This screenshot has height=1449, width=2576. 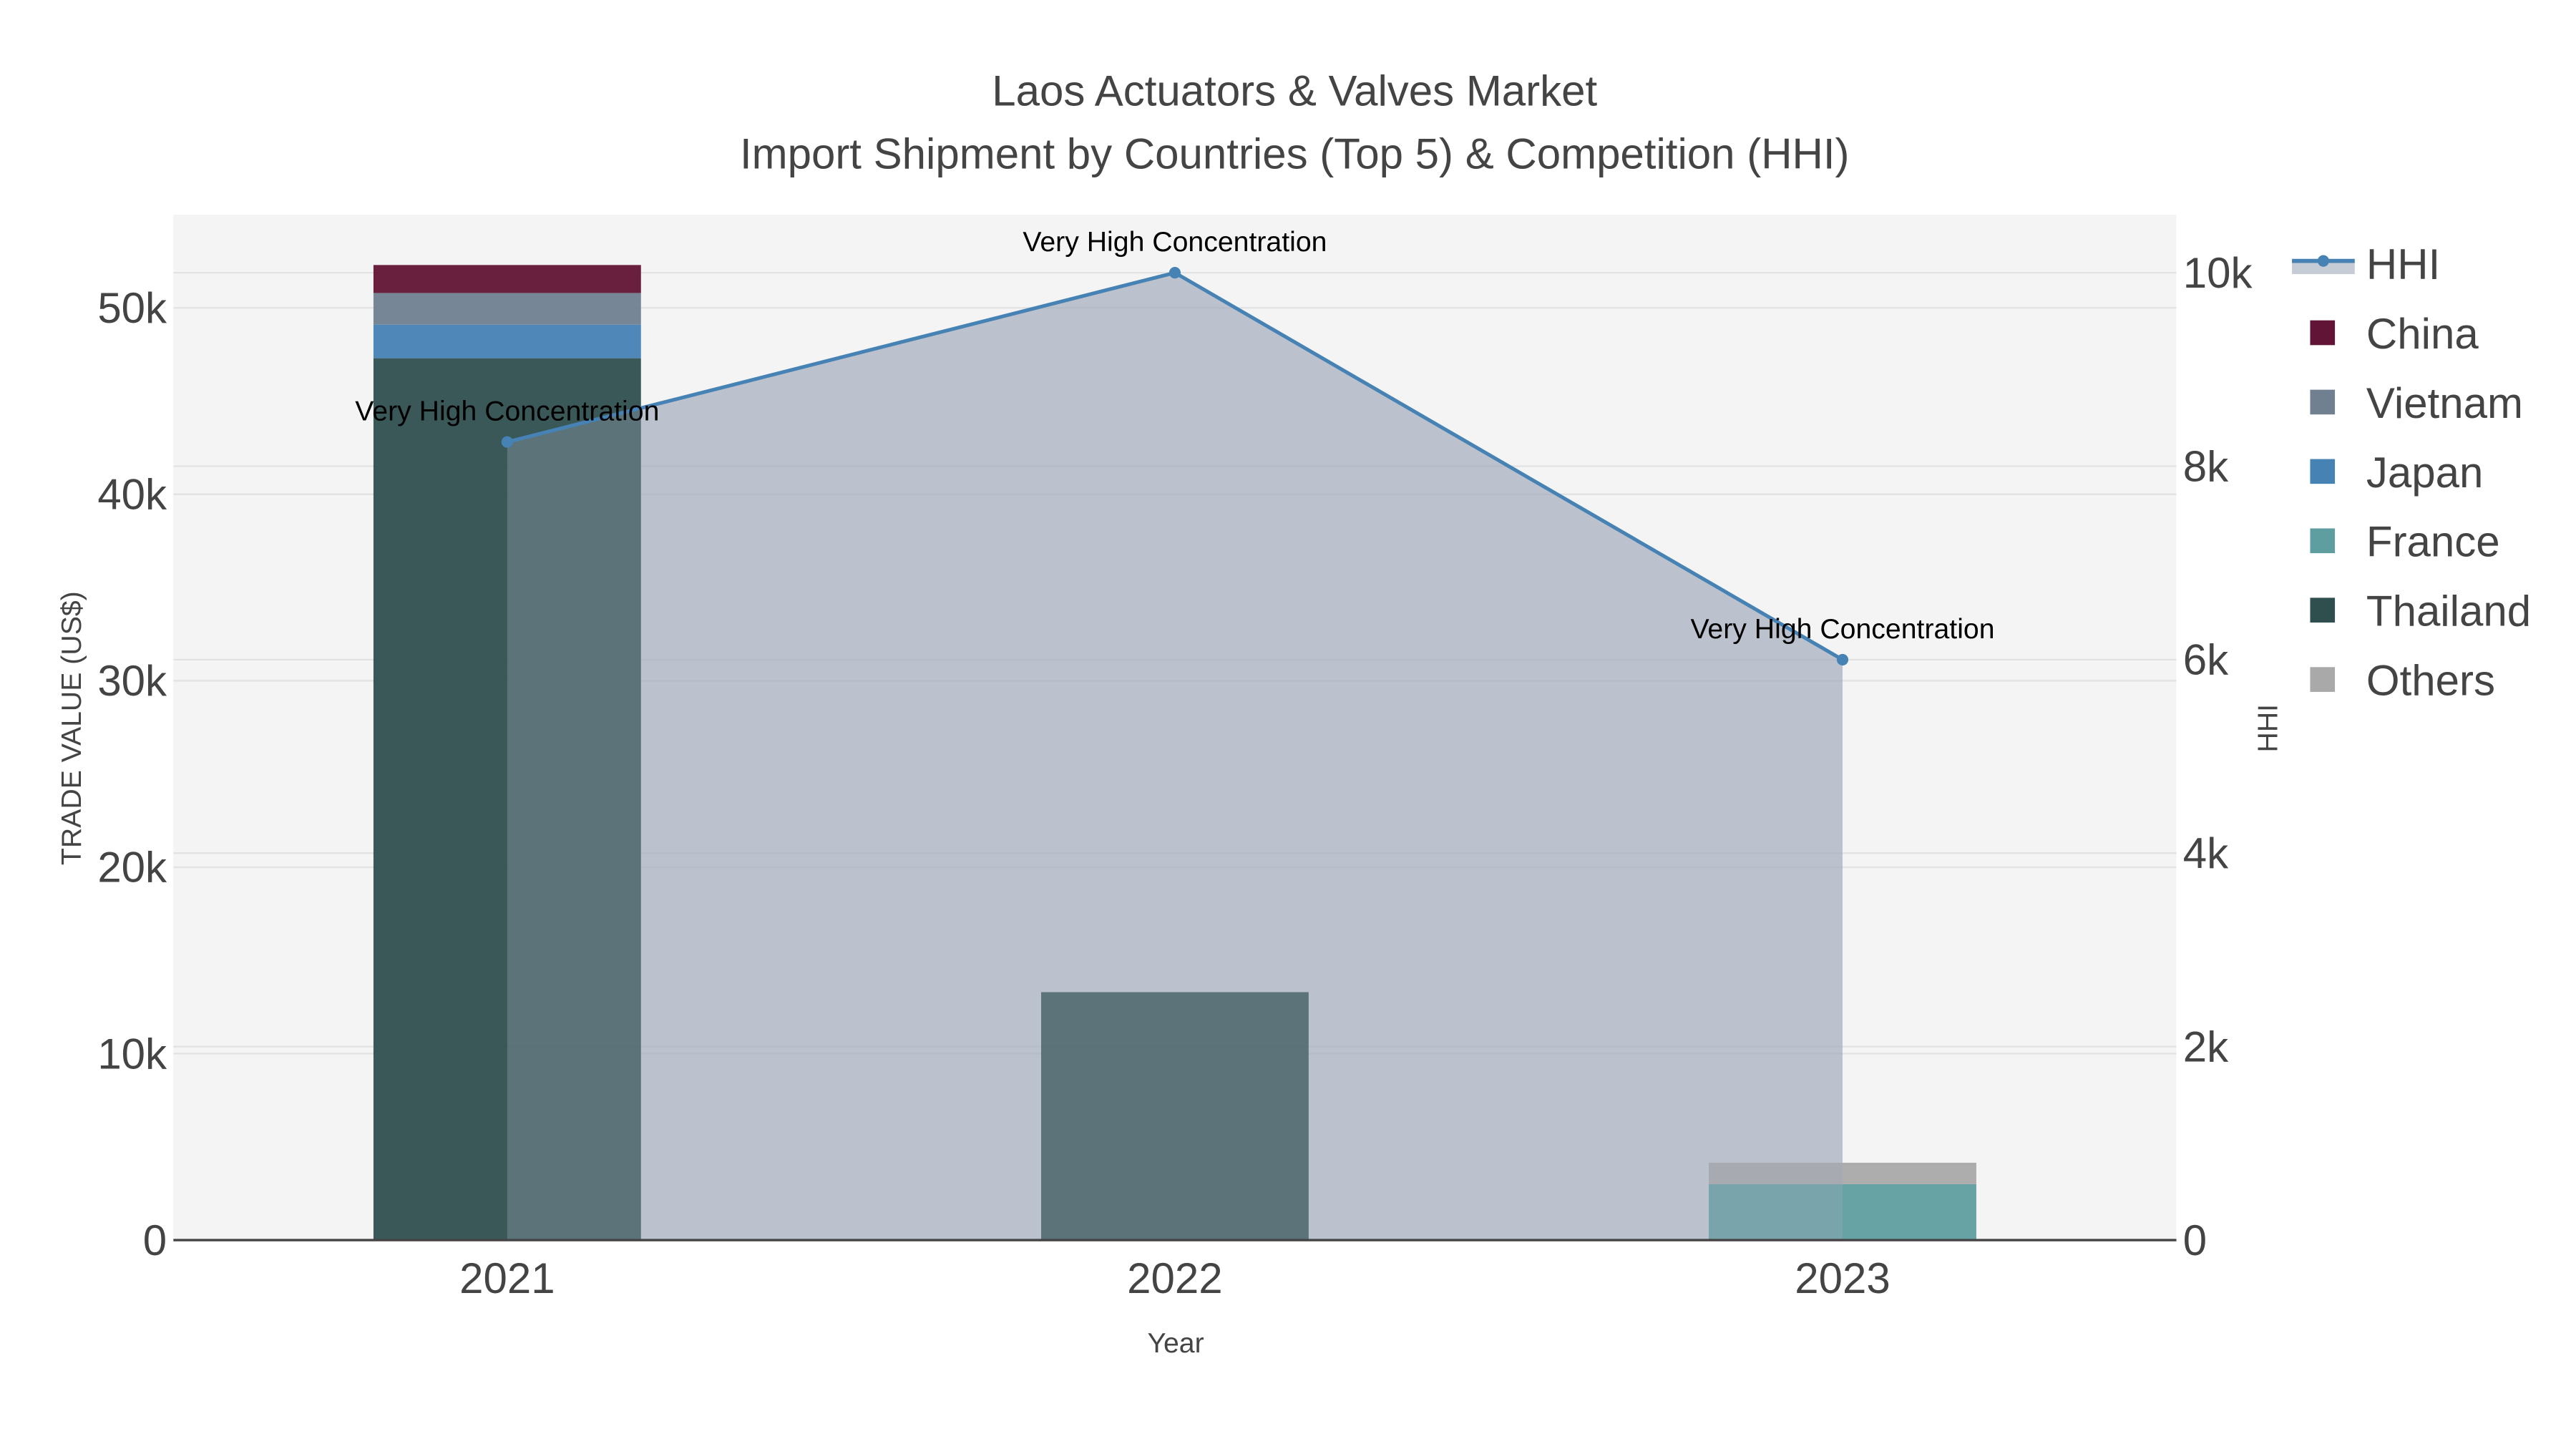 I want to click on legend-swatch-vietnam, so click(x=2323, y=402).